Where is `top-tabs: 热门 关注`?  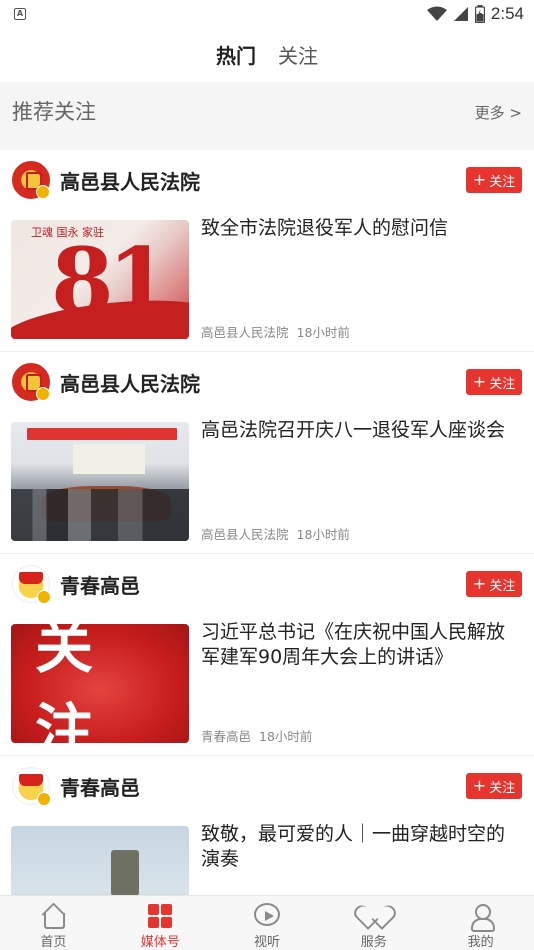 top-tabs: 热门 关注 is located at coordinates (267, 58).